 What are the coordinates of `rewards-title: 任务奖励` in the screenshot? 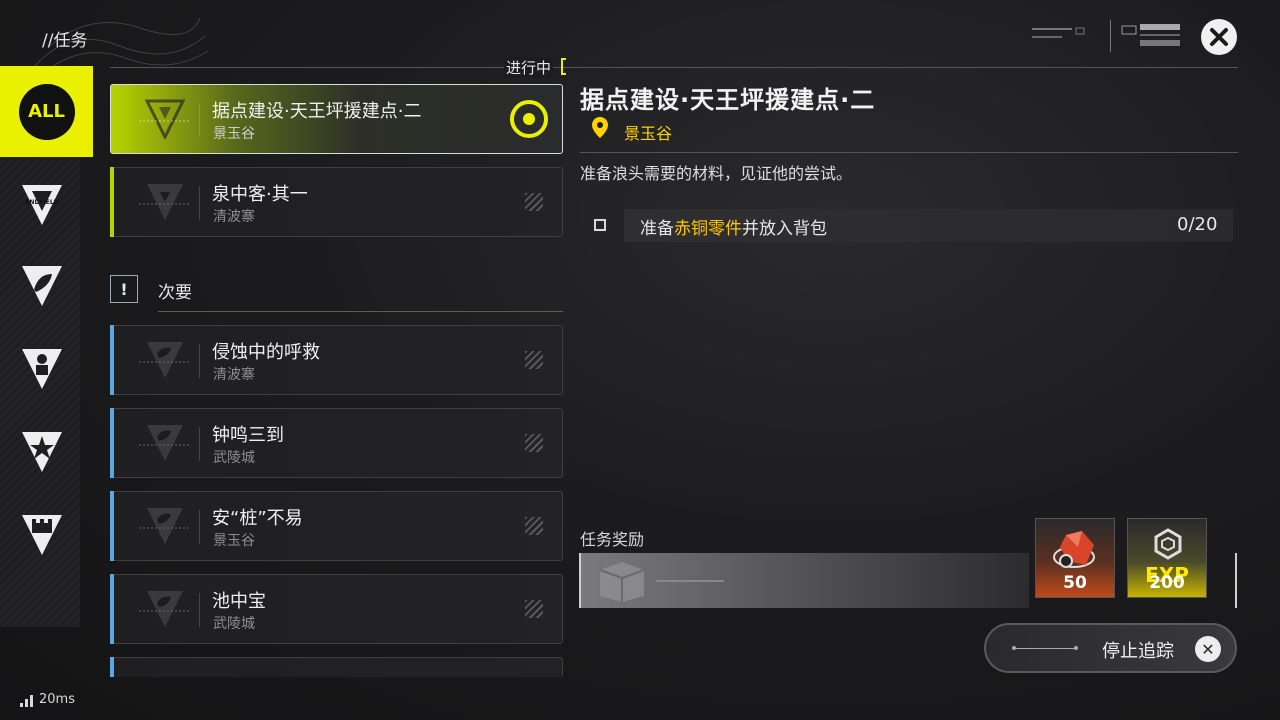 It's located at (612, 539).